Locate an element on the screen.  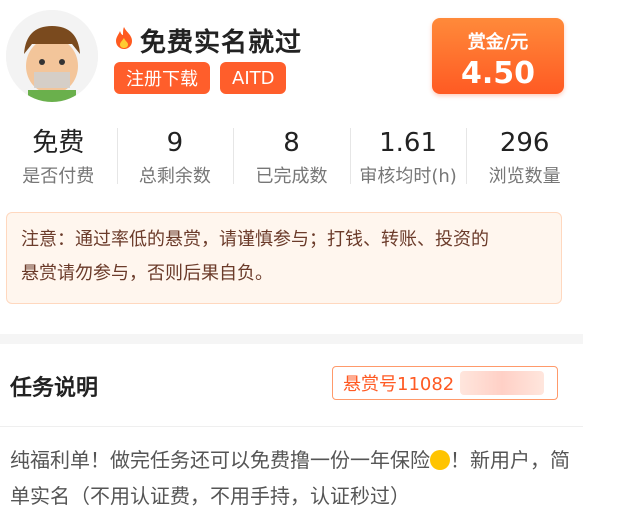
stat-review-time: 1.61 审核均时(h) is located at coordinates (408, 158).